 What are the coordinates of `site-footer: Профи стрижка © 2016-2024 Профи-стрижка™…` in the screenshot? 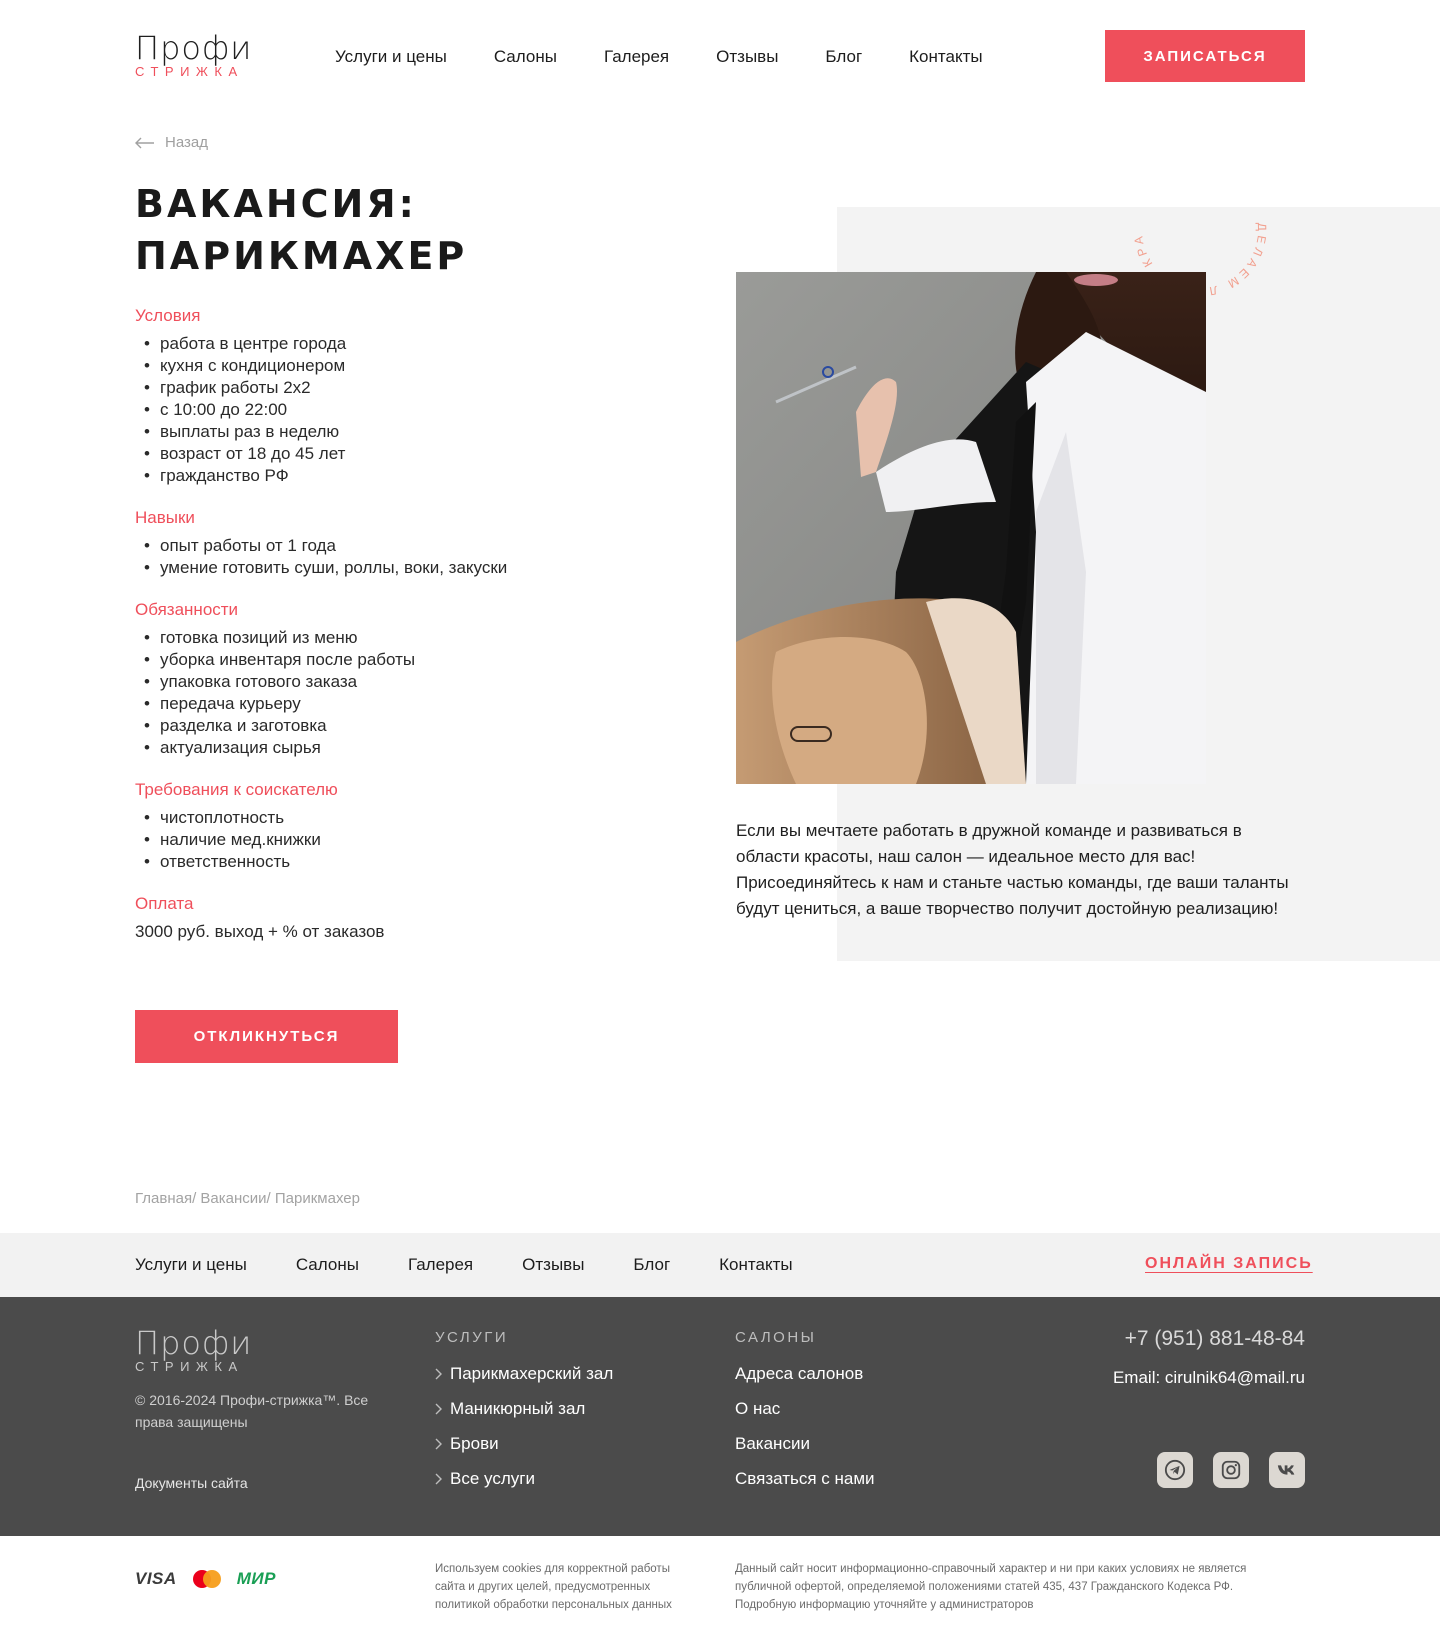 It's located at (720, 1416).